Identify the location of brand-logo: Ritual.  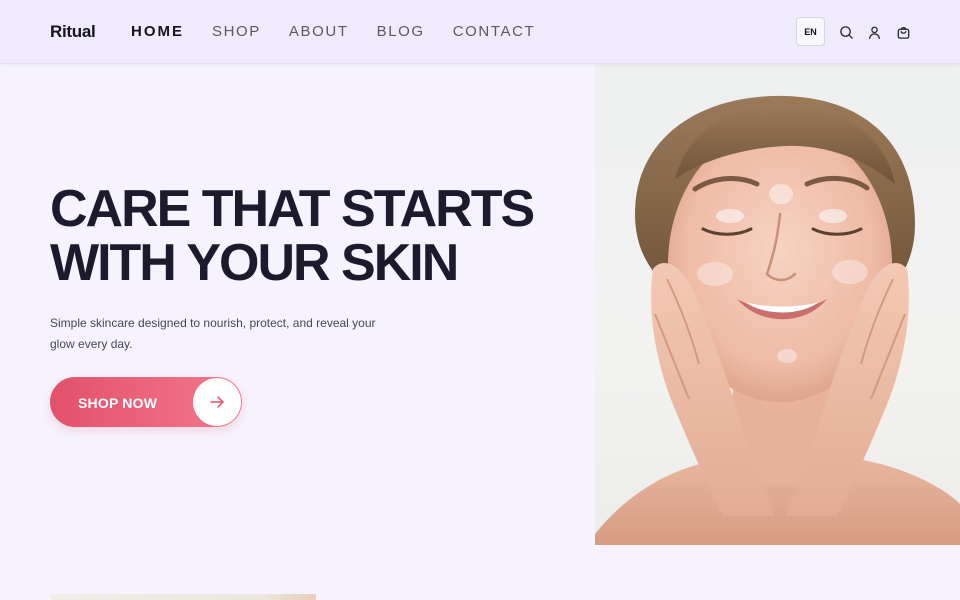
(73, 32).